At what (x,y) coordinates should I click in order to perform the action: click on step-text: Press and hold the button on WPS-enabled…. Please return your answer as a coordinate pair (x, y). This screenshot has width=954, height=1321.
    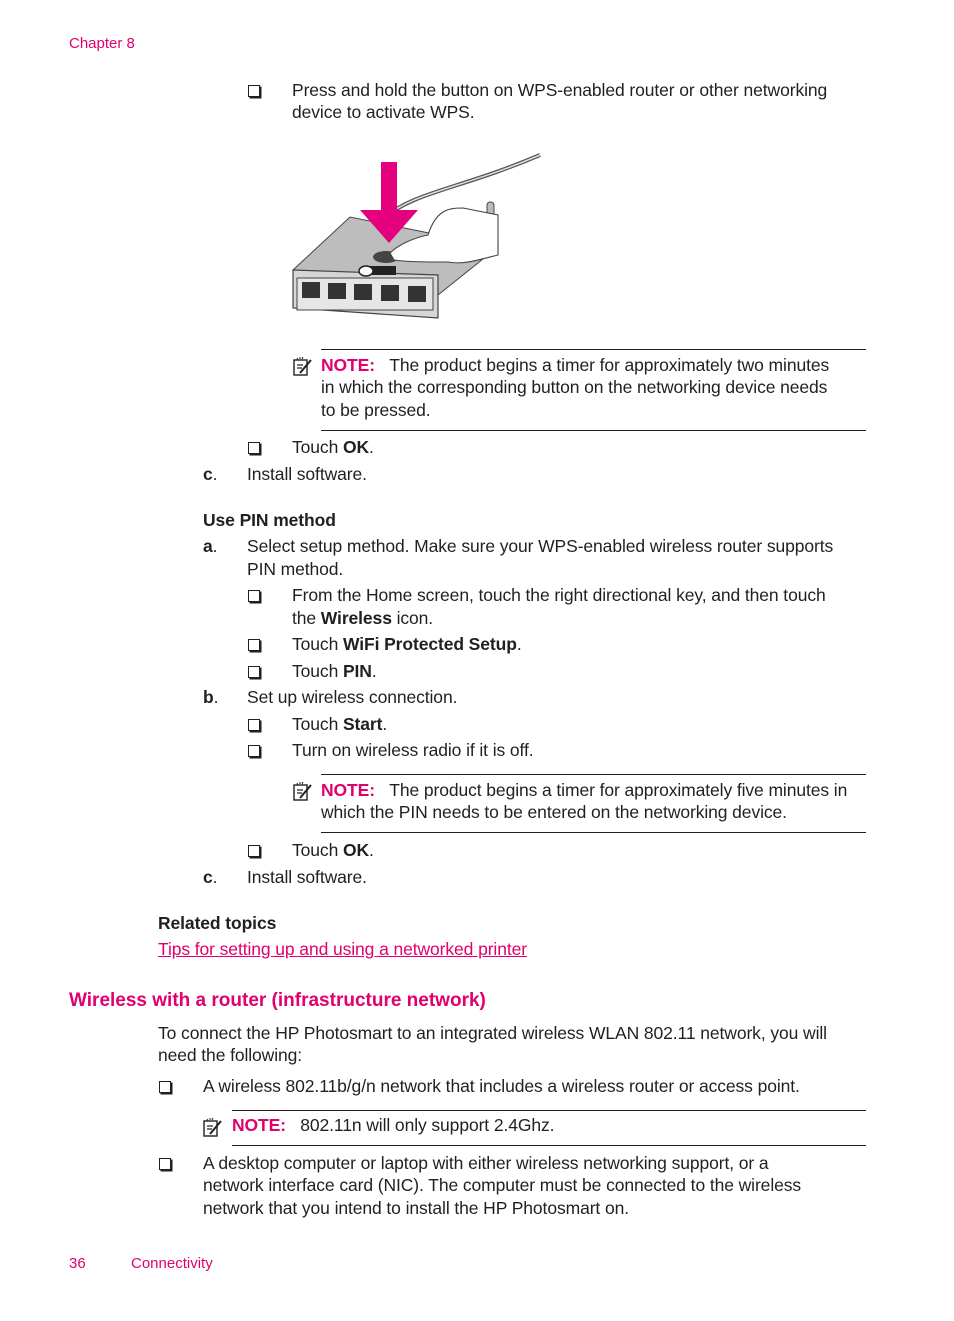
    Looking at the image, I should click on (560, 90).